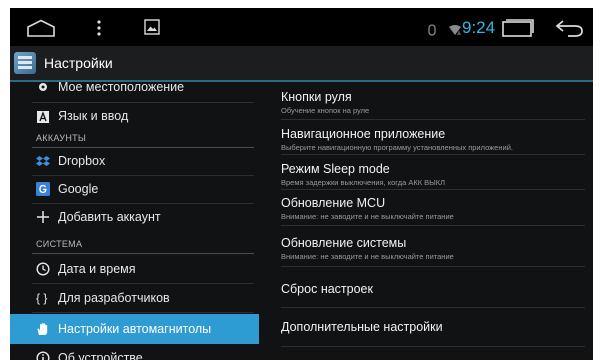 Image resolution: width=603 pixels, height=360 pixels. What do you see at coordinates (301, 27) in the screenshot?
I see `status-bar: 9:24` at bounding box center [301, 27].